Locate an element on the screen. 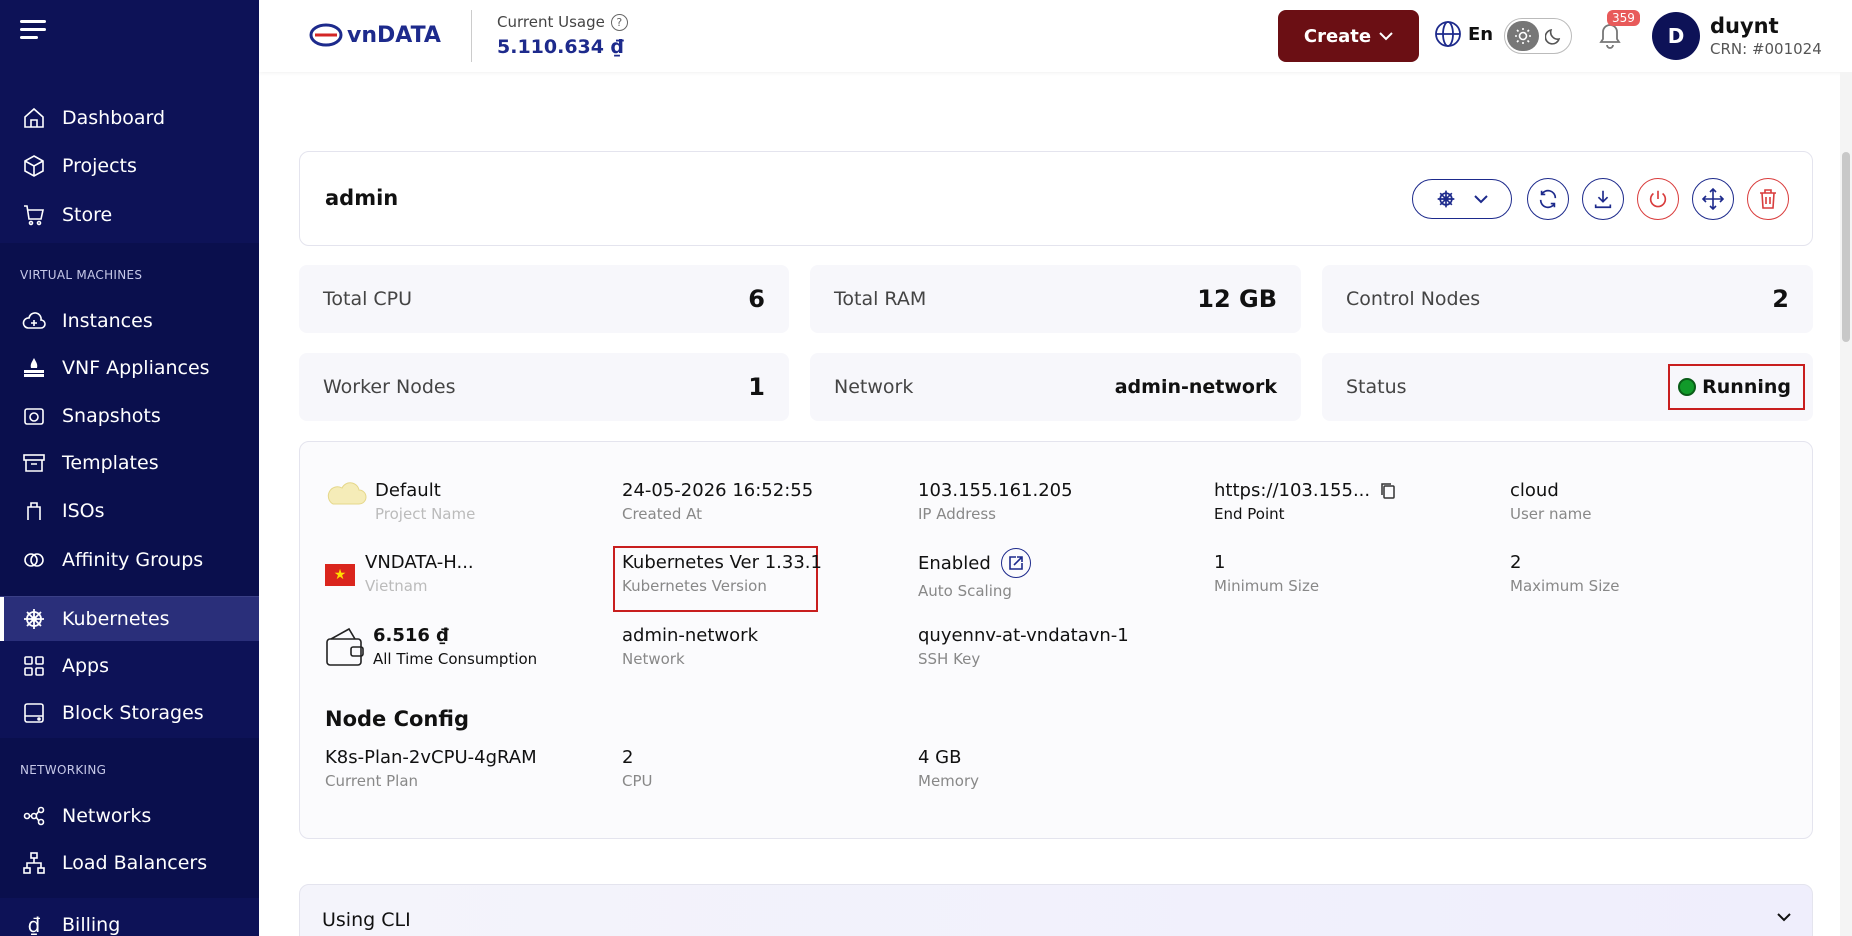  power-button is located at coordinates (1658, 199).